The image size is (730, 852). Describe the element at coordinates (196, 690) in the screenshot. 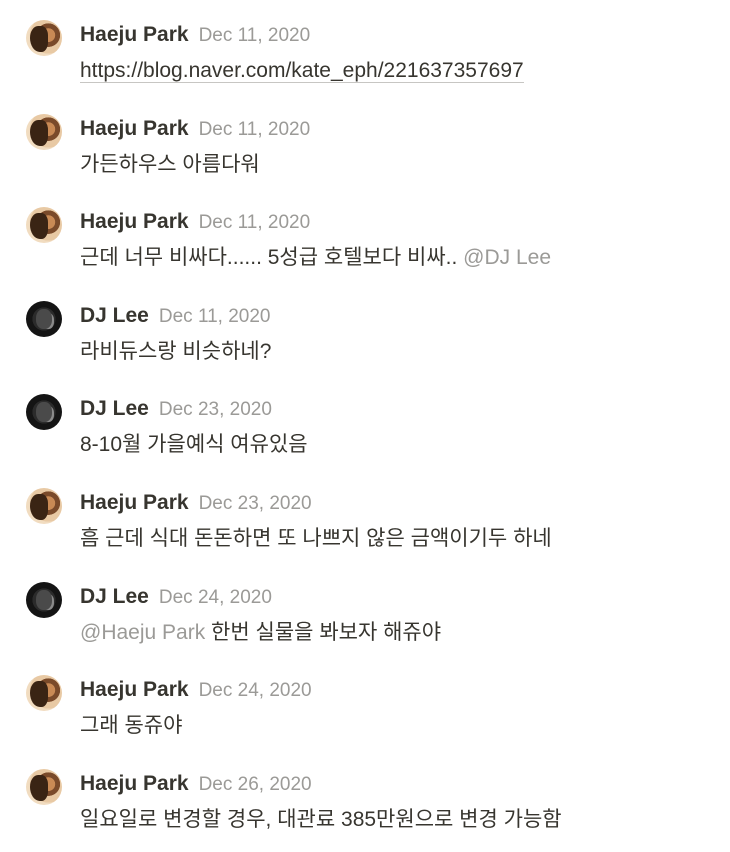

I see `comment-header: Haeju Park Dec 24, 2020` at that location.